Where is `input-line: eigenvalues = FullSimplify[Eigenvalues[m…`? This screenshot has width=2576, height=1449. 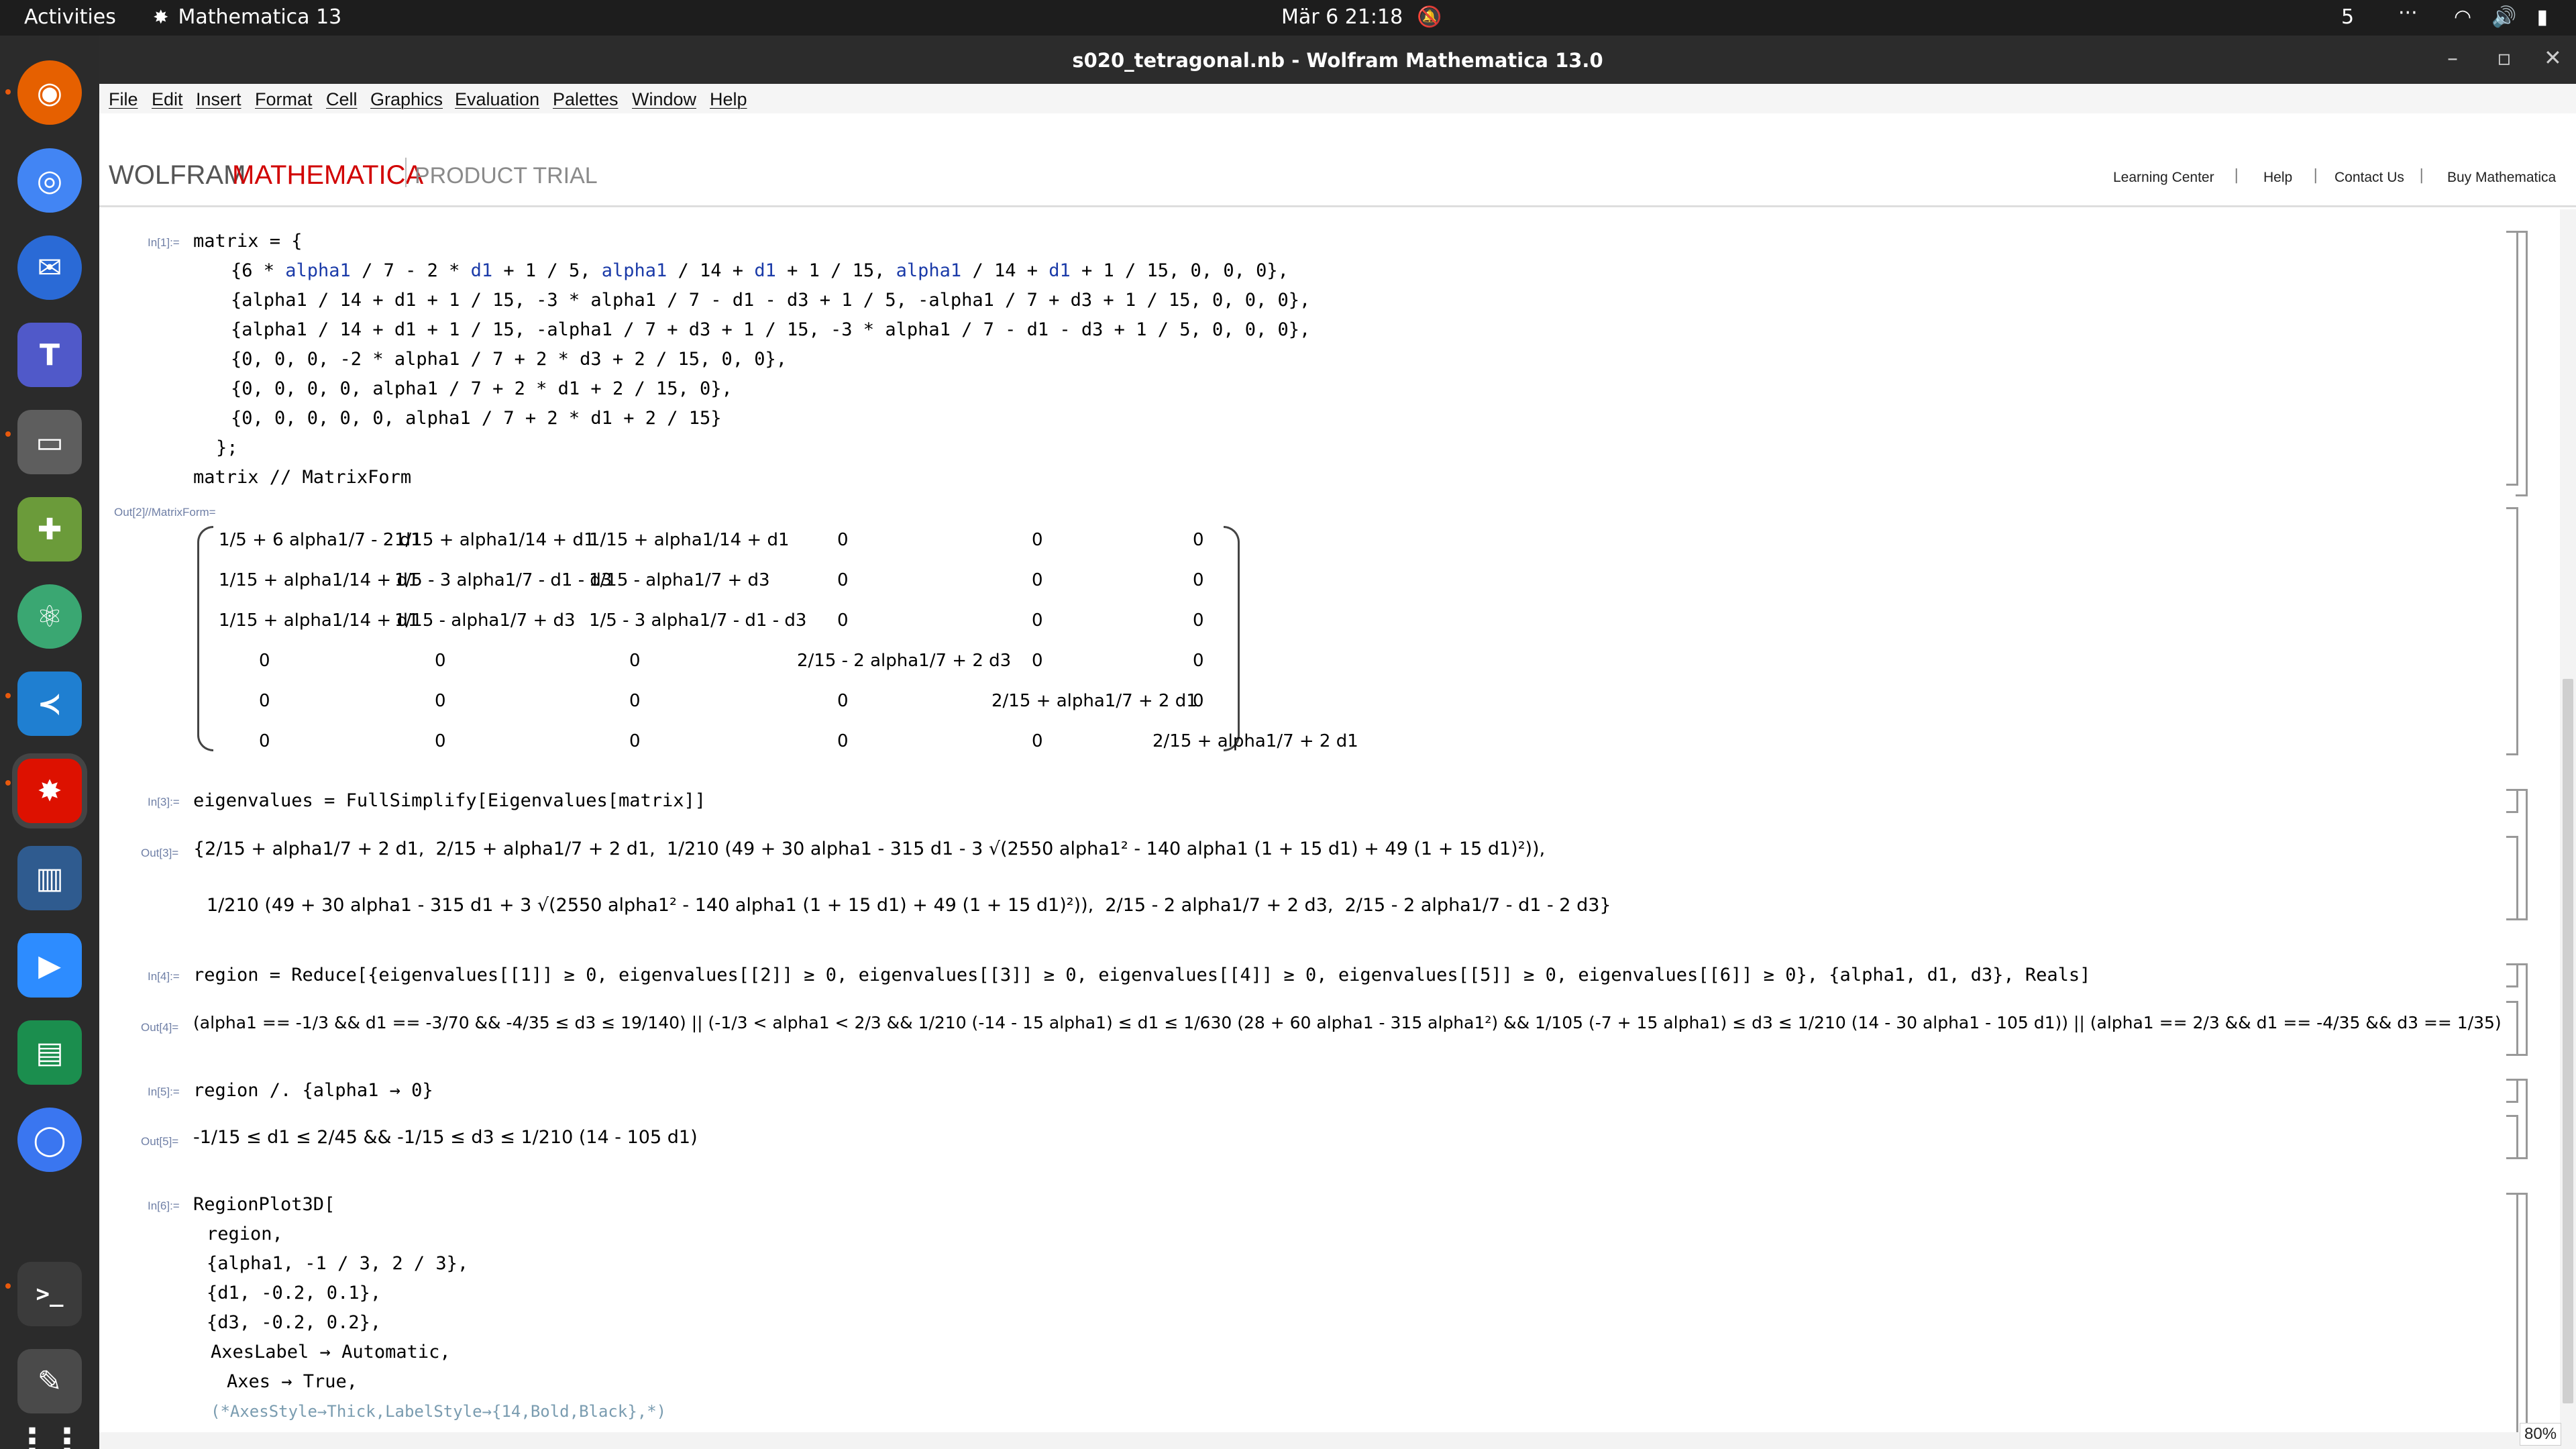 input-line: eigenvalues = FullSimplify[Eigenvalues[m… is located at coordinates (449, 800).